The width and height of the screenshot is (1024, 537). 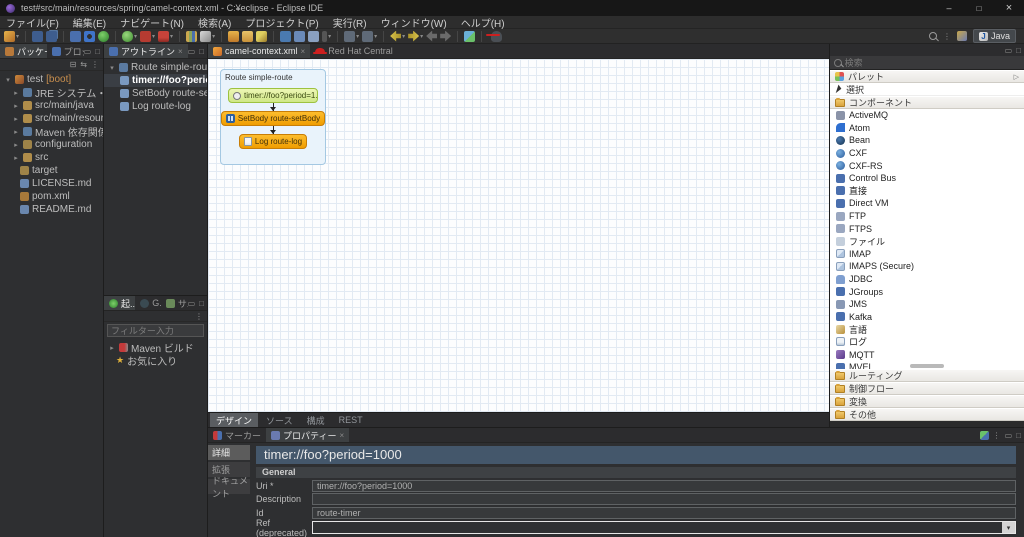 I want to click on menu-run: 実行(R), so click(x=350, y=22).